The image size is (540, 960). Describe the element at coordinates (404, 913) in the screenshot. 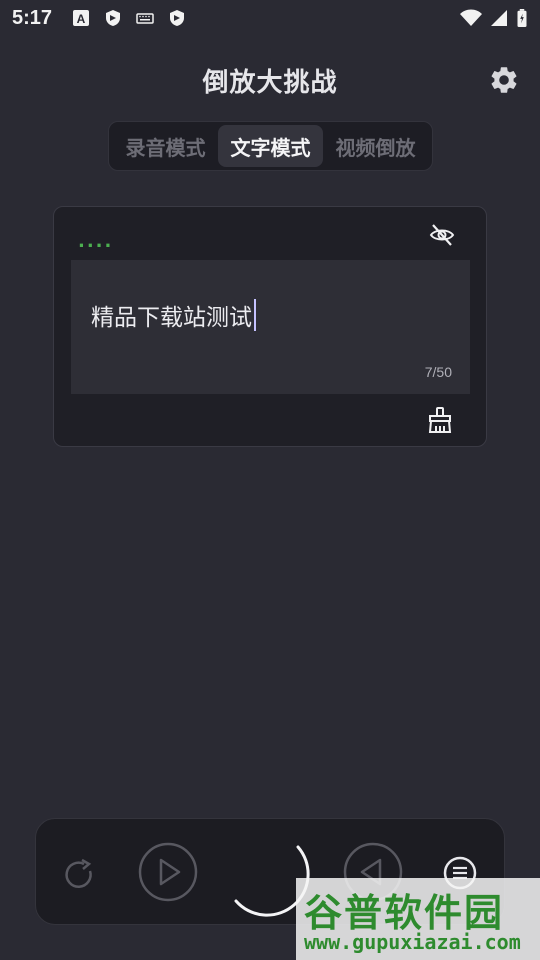

I see `watermark-brand: 谷普软件园` at that location.